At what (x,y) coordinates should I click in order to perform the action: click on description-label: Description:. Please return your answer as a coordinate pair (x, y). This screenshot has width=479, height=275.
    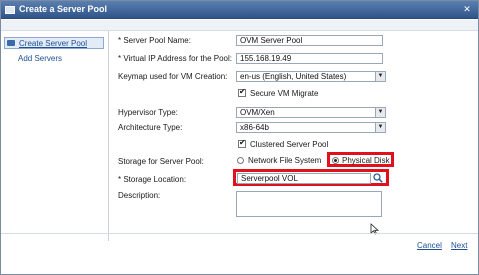
    Looking at the image, I should click on (139, 195).